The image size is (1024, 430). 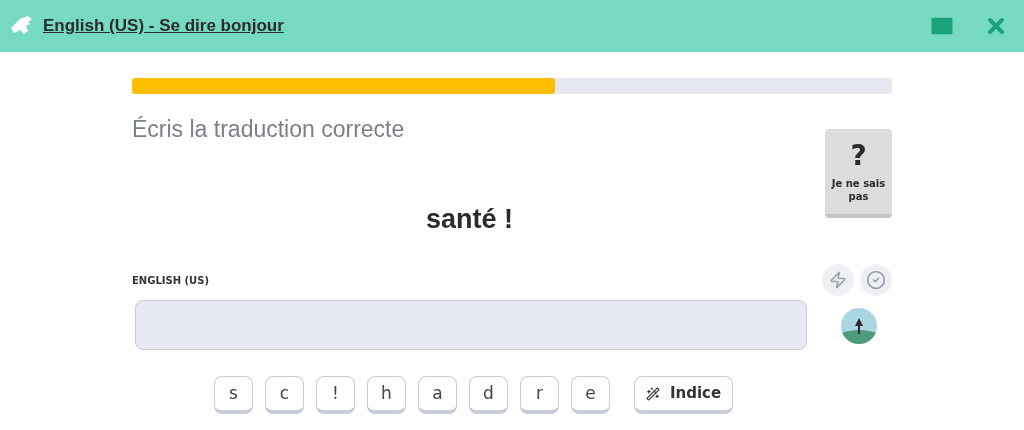 I want to click on hint-button: Indice, so click(x=683, y=395).